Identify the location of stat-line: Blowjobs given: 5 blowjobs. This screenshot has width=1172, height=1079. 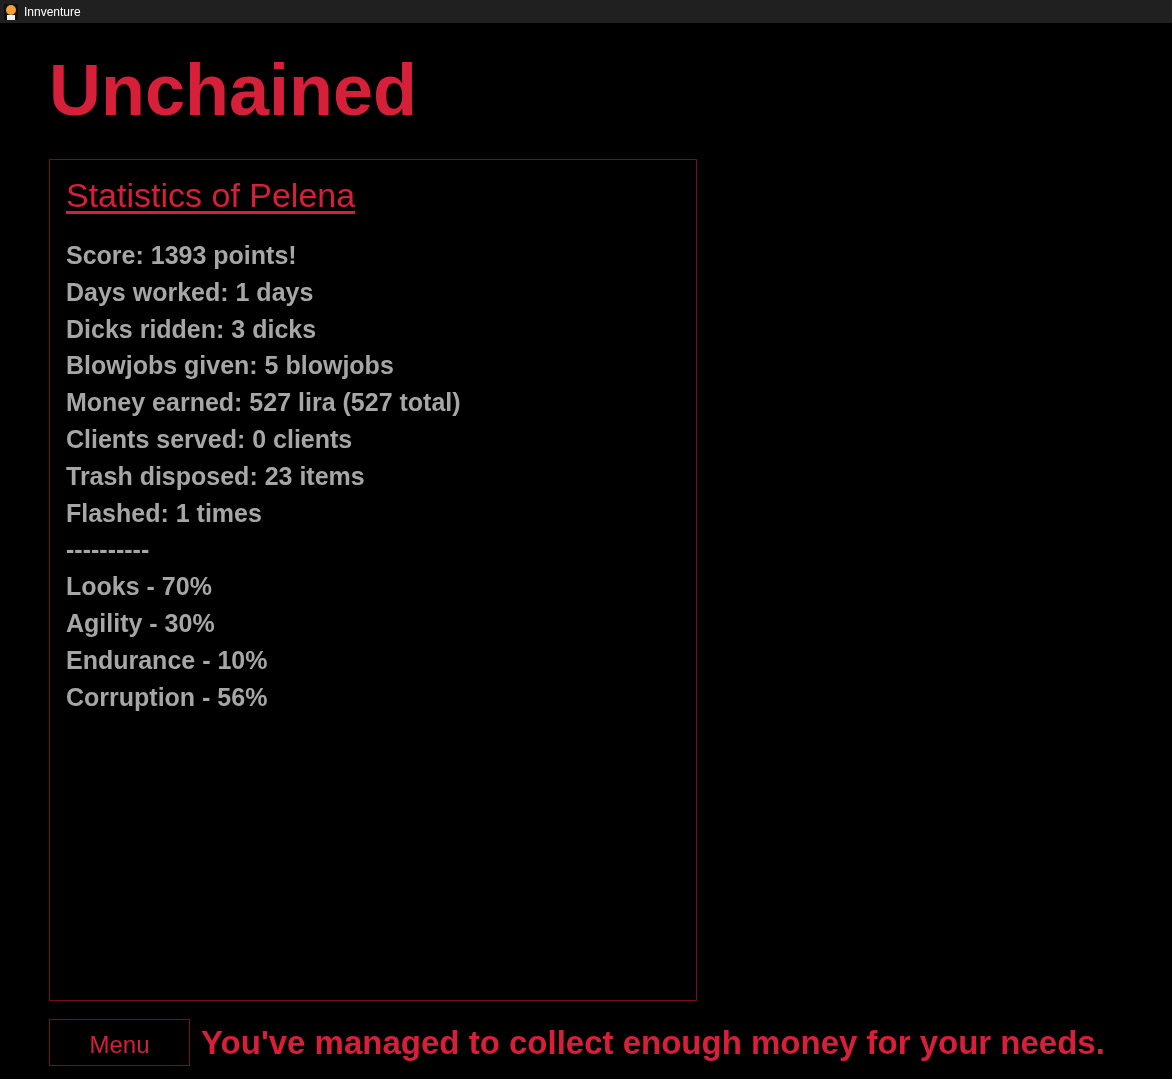
(230, 366).